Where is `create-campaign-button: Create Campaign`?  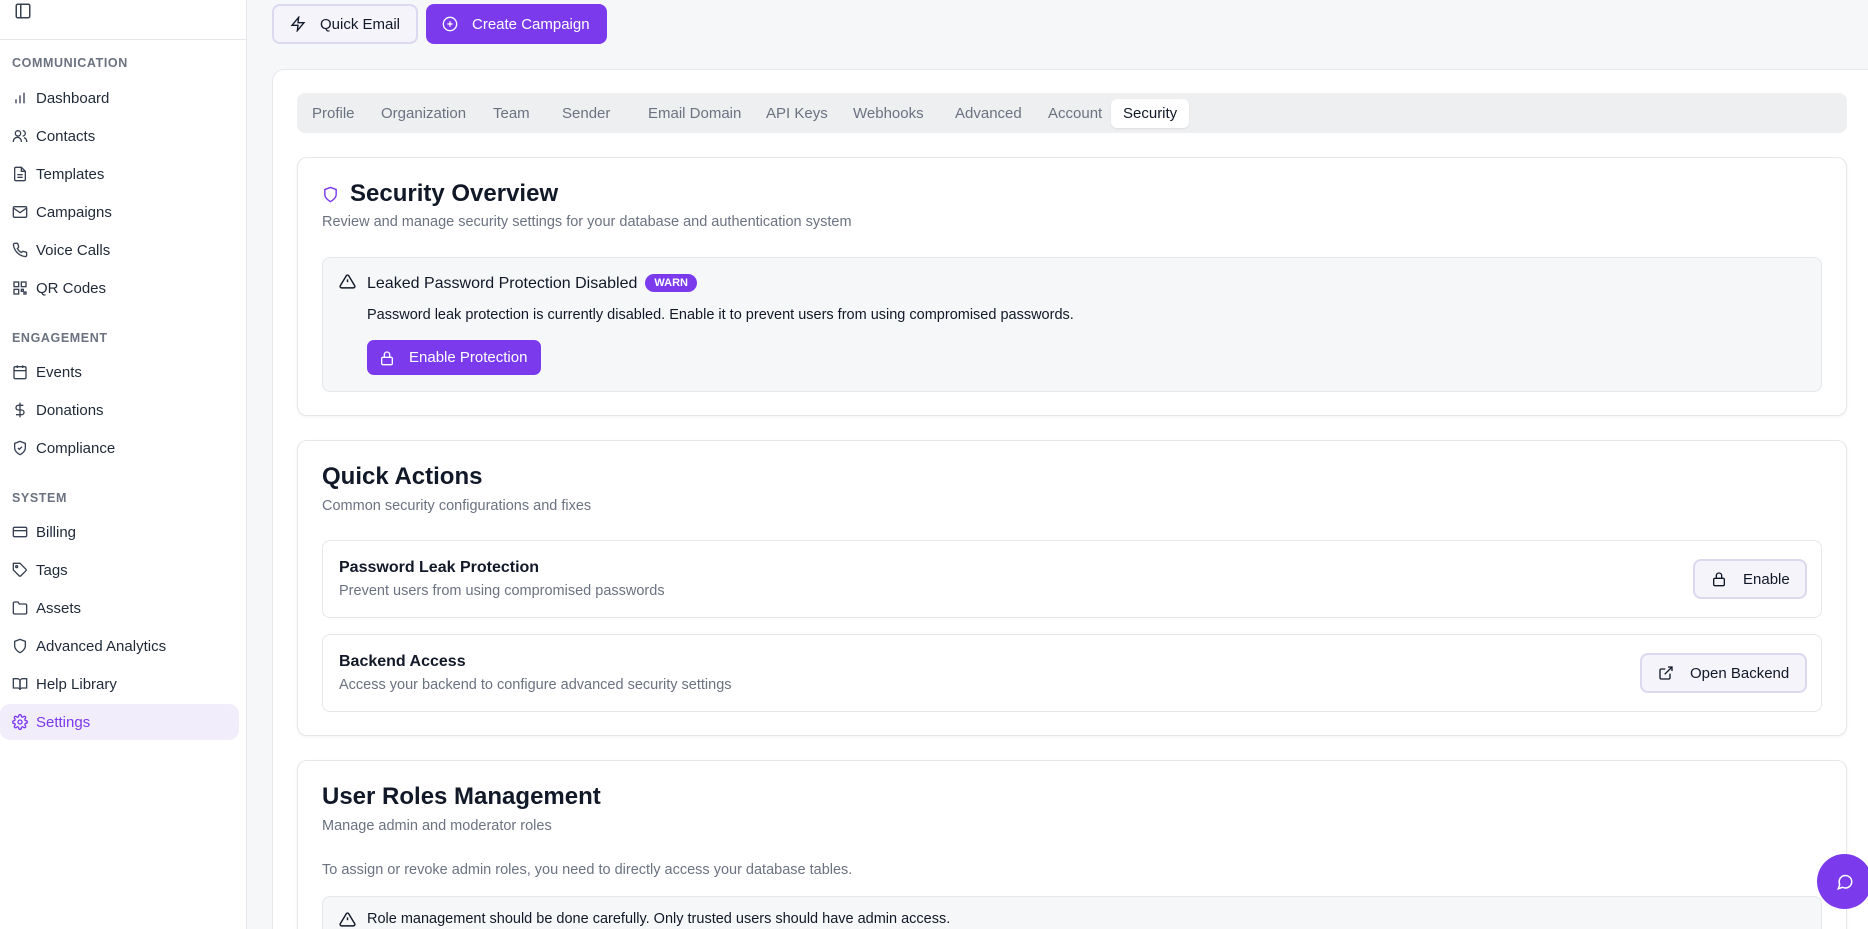 create-campaign-button: Create Campaign is located at coordinates (516, 24).